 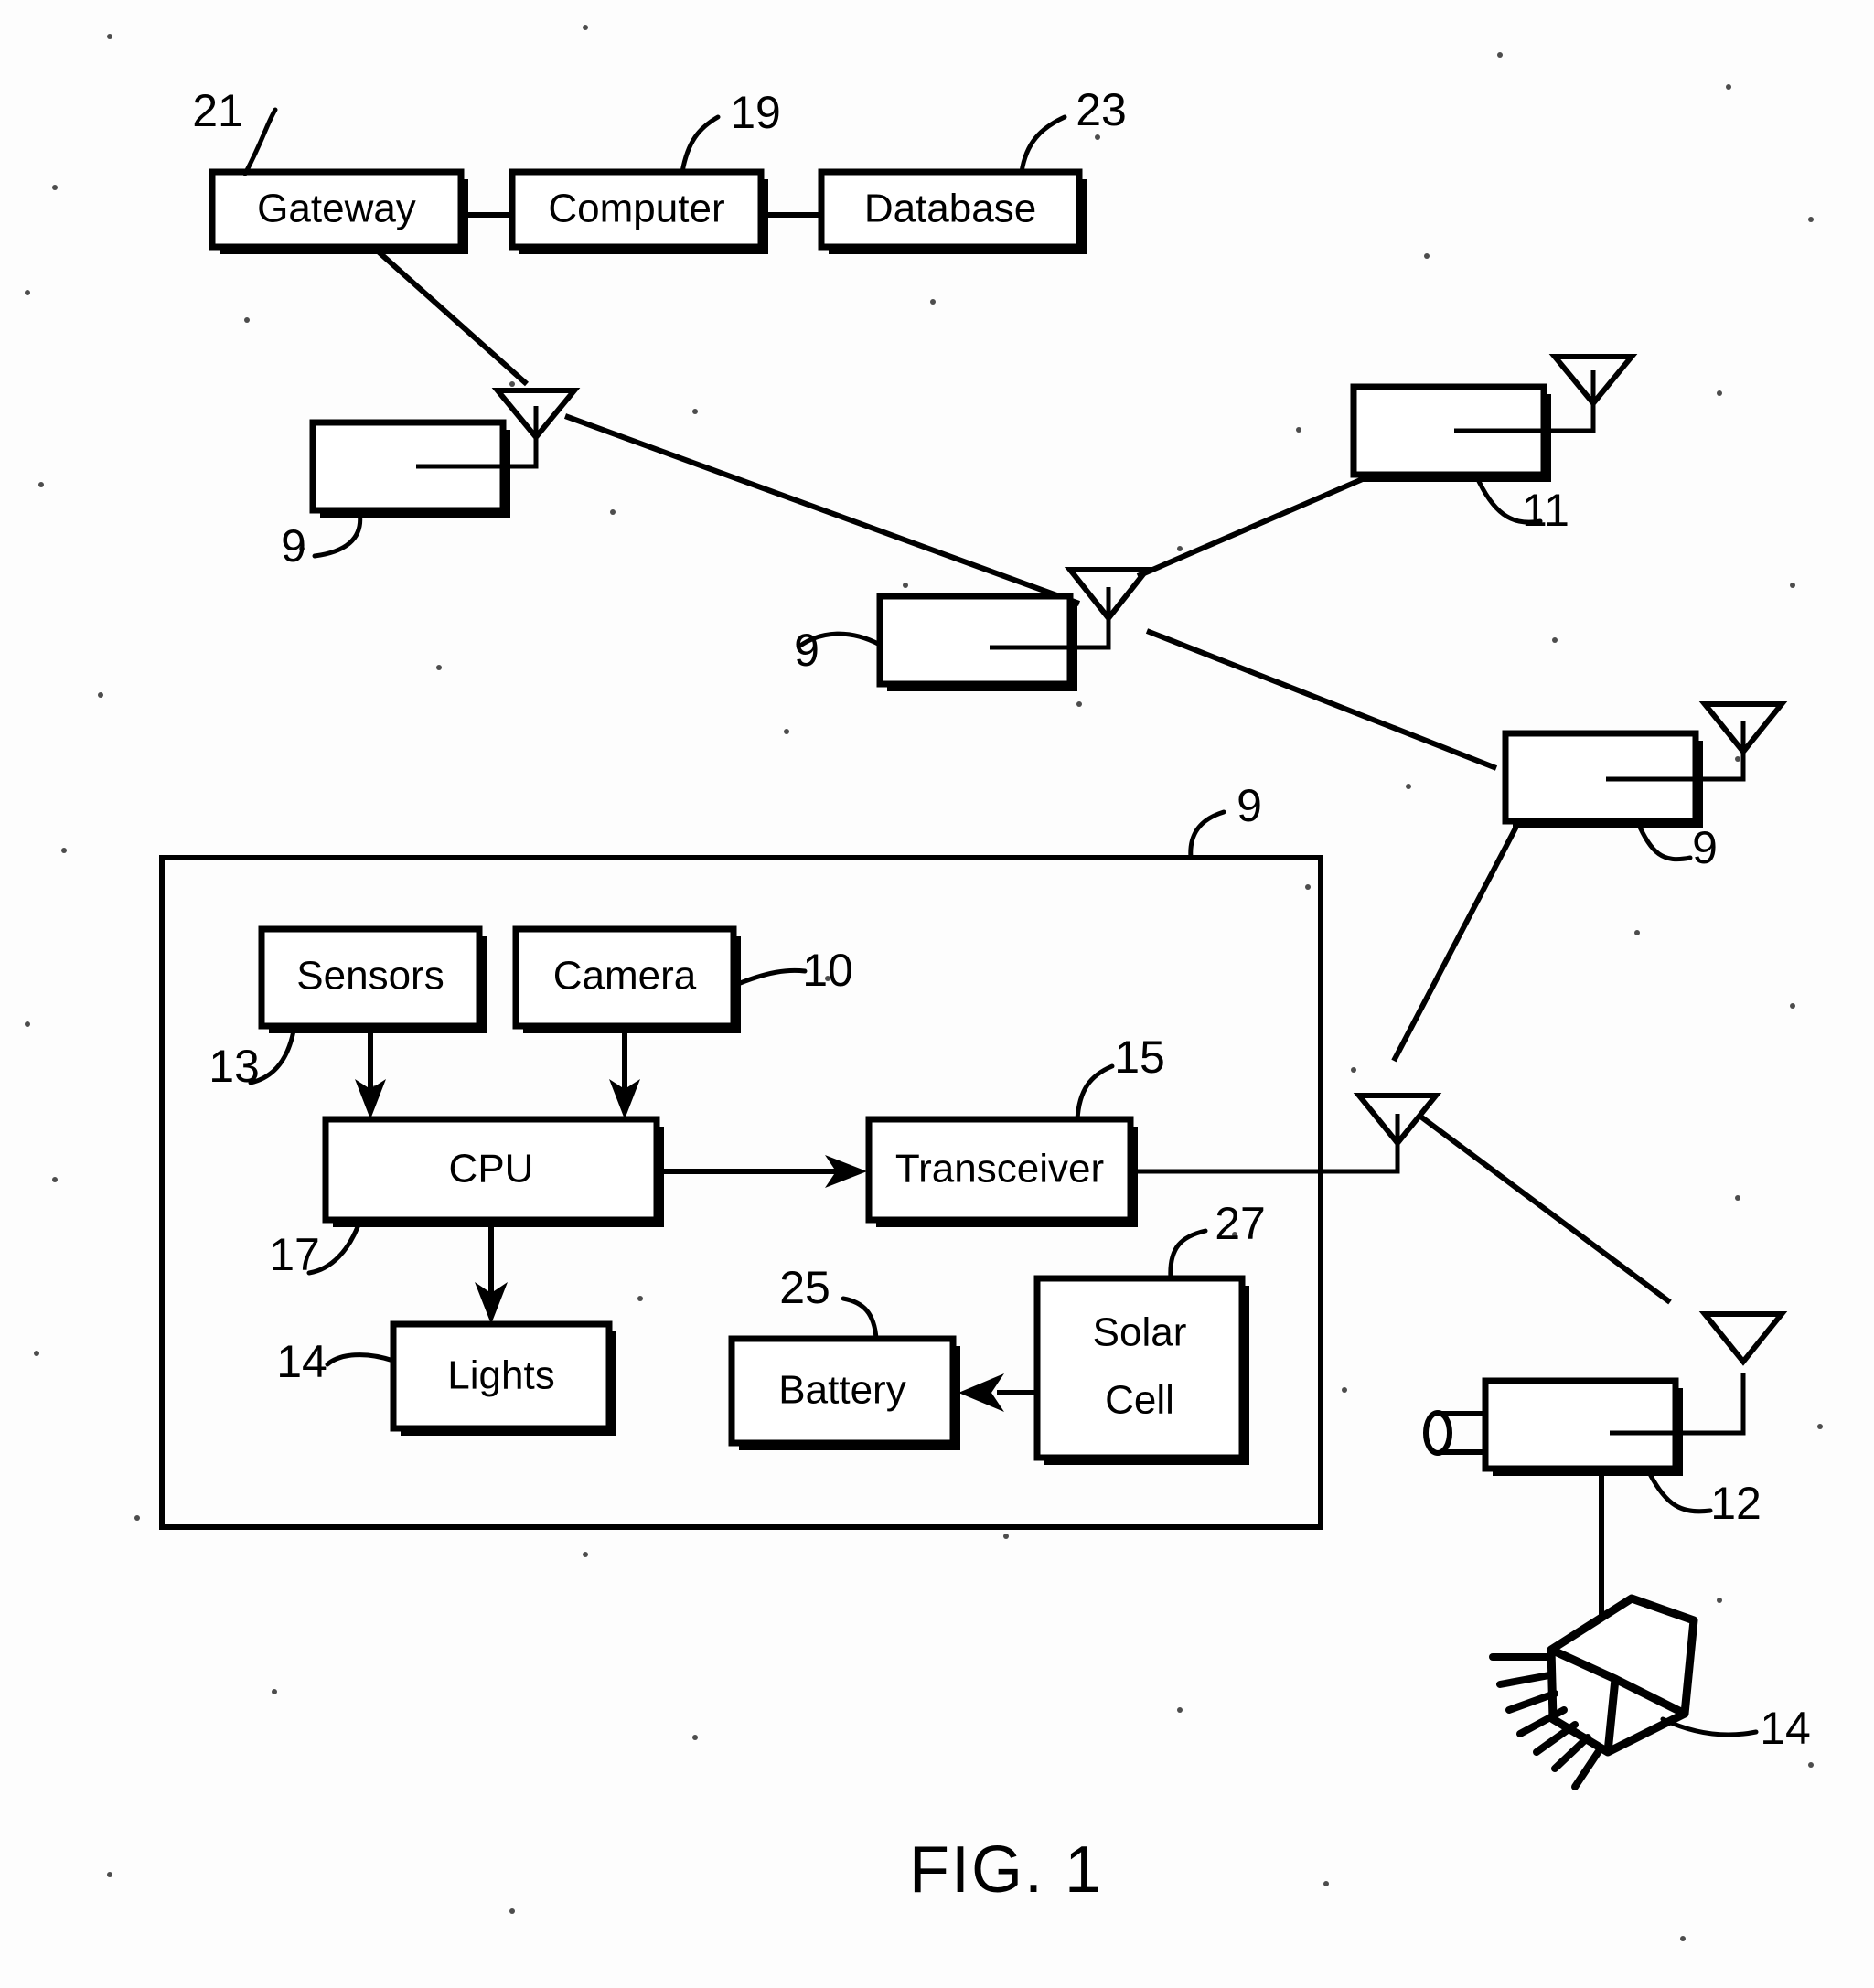 What do you see at coordinates (336, 1361) in the screenshot?
I see `lights-ref-leader: 14` at bounding box center [336, 1361].